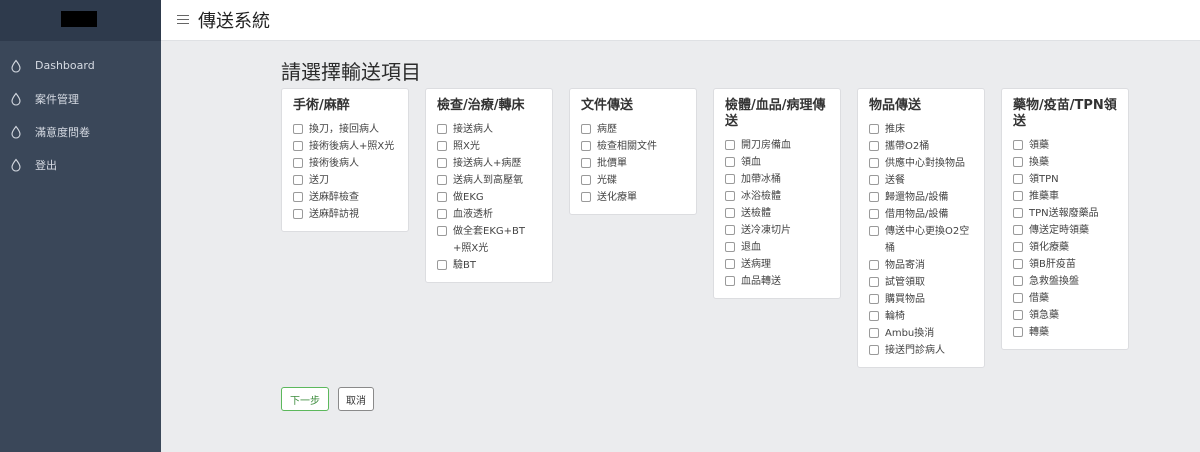 Image resolution: width=1200 pixels, height=452 pixels. Describe the element at coordinates (489, 163) in the screenshot. I see `option-item: 接送病人+病歷` at that location.